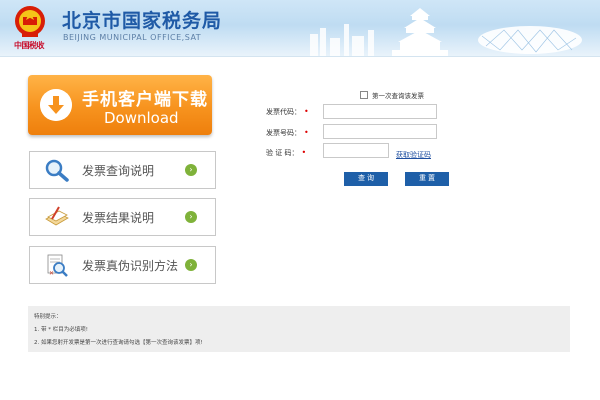  Describe the element at coordinates (118, 171) in the screenshot. I see `sidebar-item-label: 发票查询说明` at that location.